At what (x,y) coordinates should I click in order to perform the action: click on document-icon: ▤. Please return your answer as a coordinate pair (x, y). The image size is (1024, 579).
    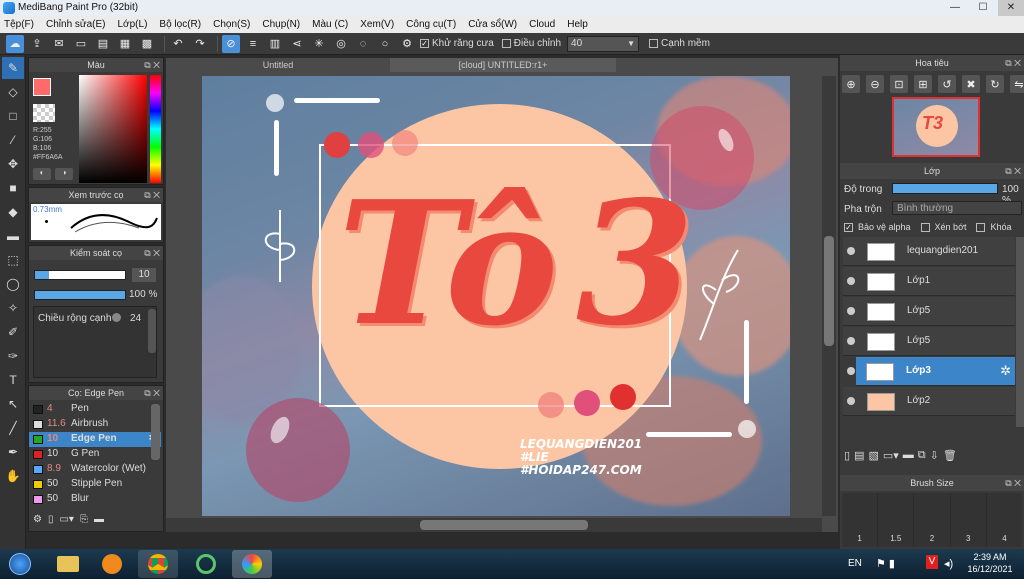
    Looking at the image, I should click on (103, 44).